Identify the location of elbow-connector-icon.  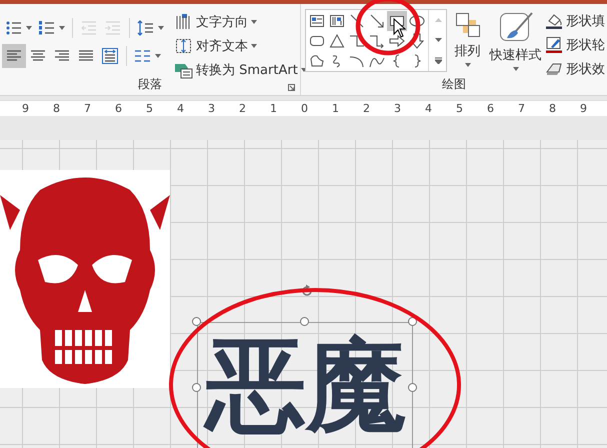
(357, 41).